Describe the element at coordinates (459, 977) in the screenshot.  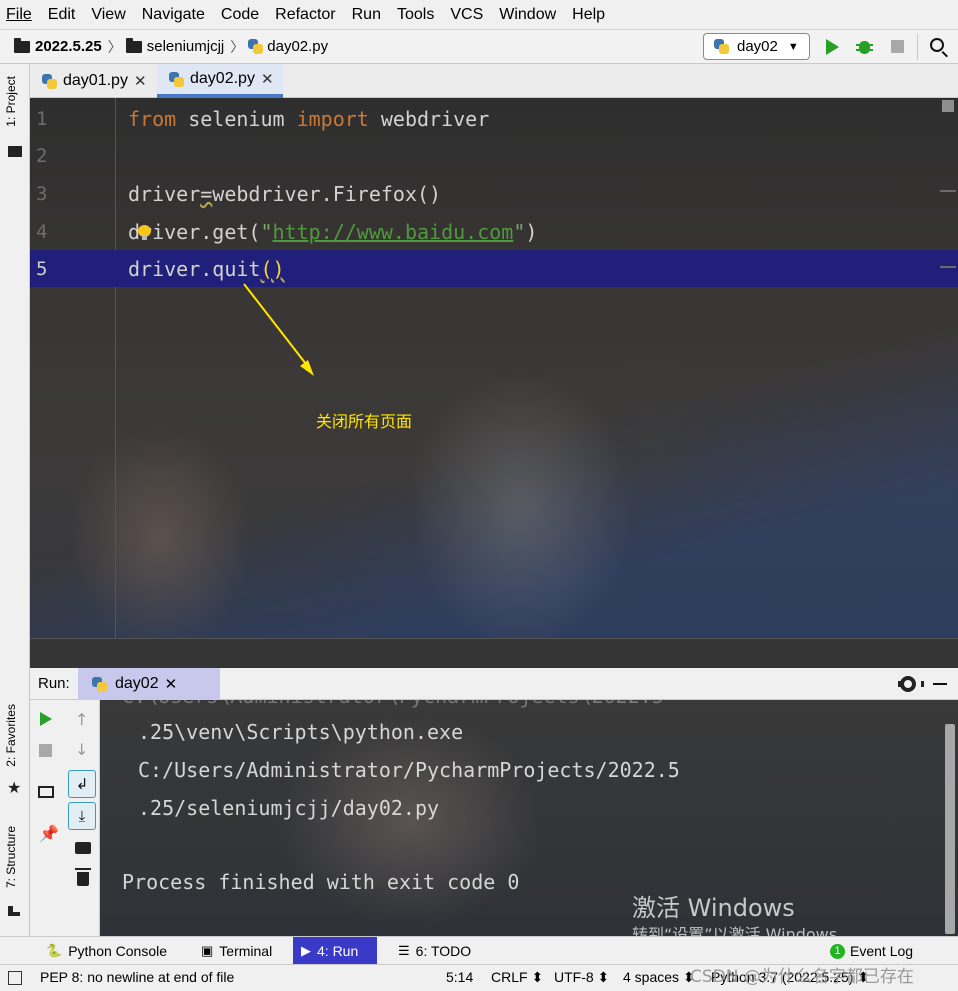
I see `status-caret-position: 5:14` at that location.